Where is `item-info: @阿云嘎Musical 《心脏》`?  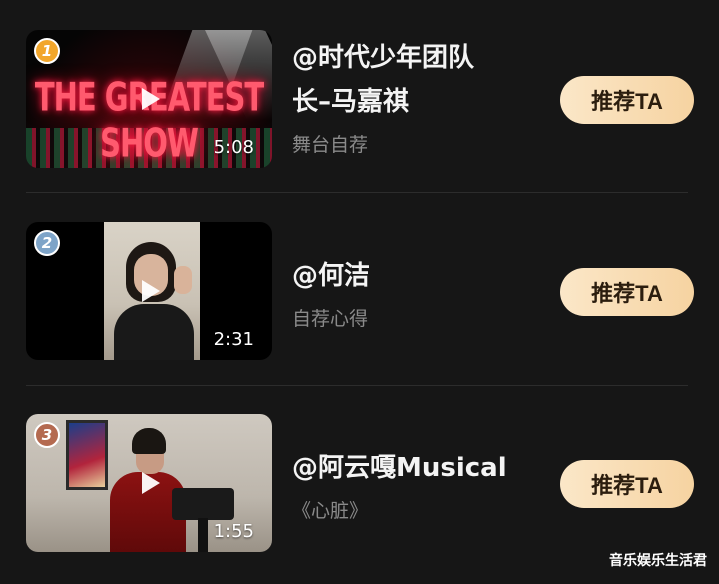
item-info: @阿云嘎Musical 《心脏》 is located at coordinates (399, 484).